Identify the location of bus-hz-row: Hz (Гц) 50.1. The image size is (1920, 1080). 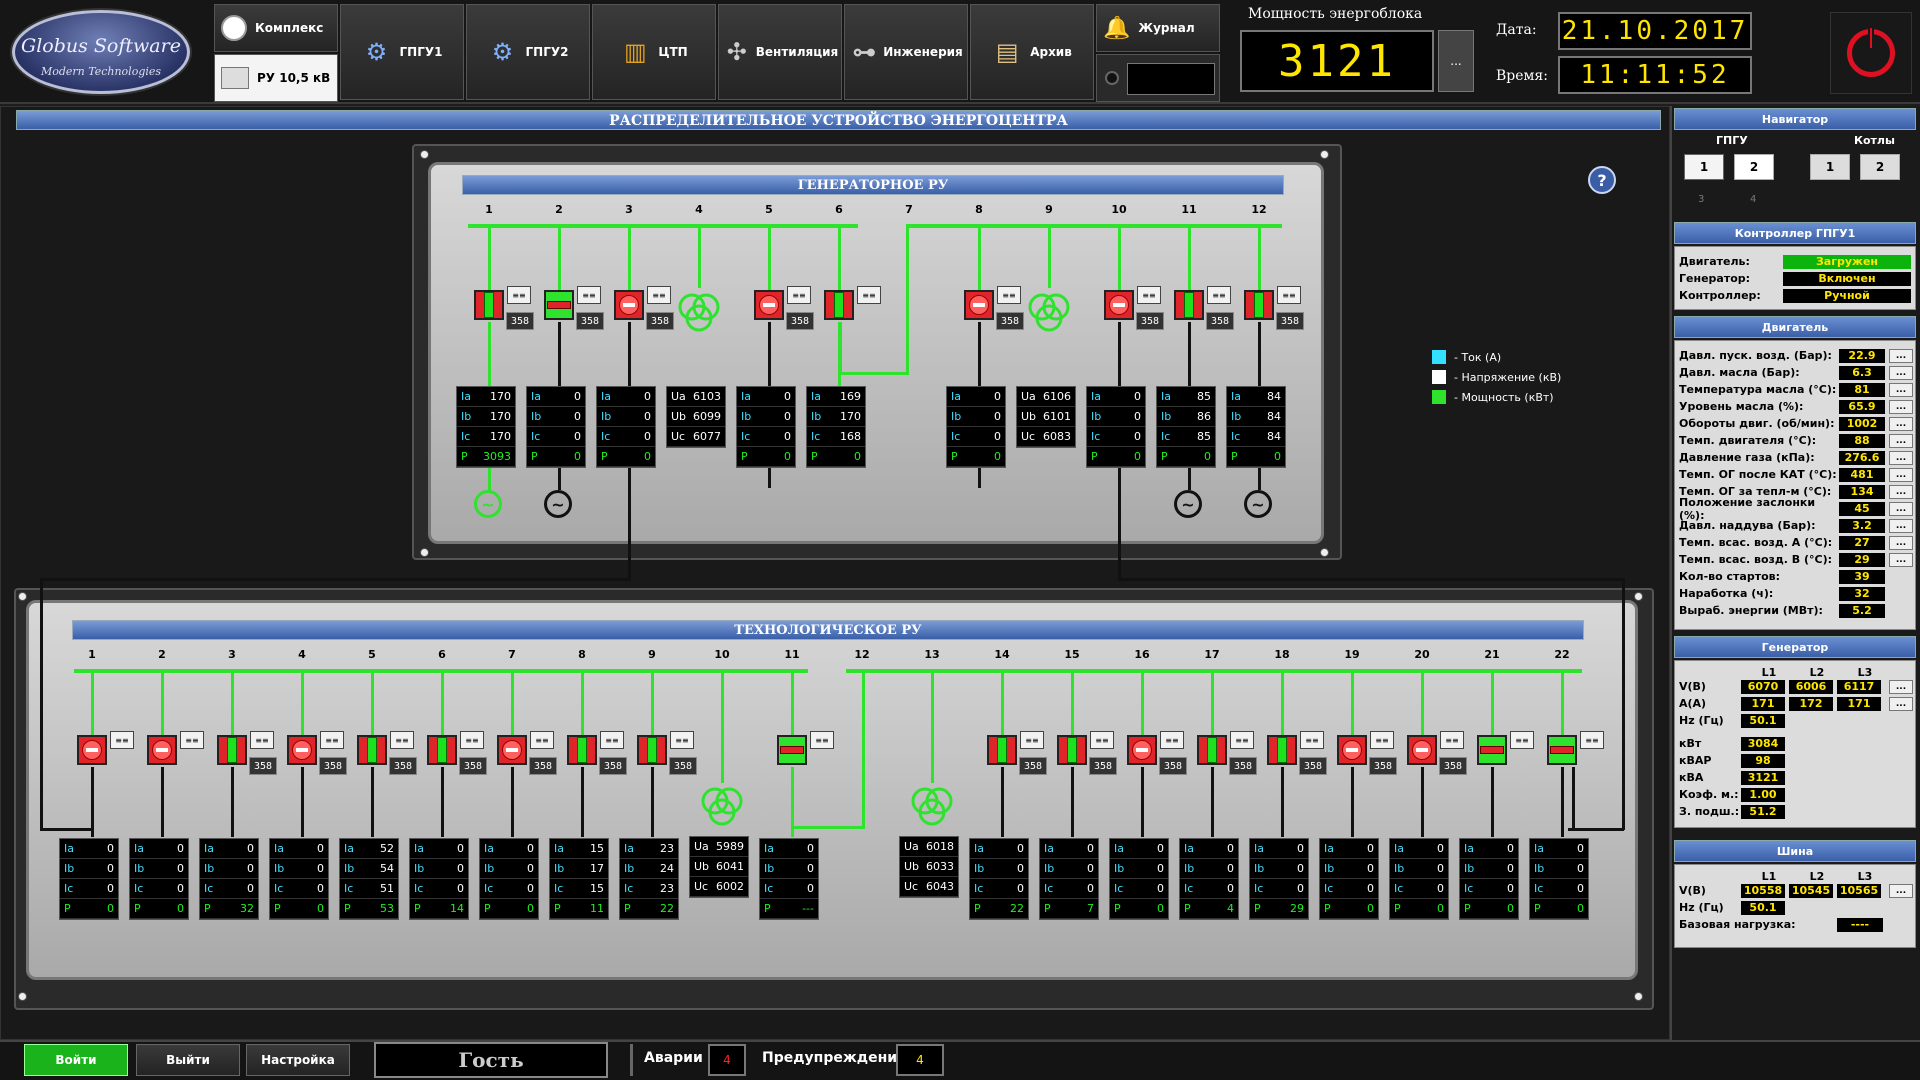
(1795, 907).